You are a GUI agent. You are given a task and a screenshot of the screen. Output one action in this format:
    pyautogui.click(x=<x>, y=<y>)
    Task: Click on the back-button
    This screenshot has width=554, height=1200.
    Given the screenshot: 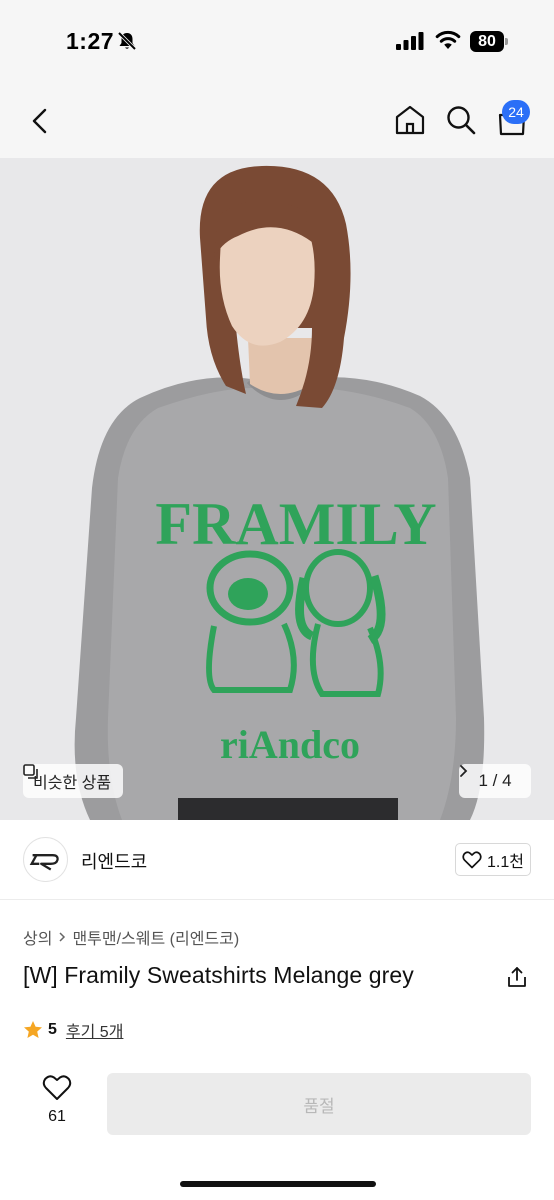 What is the action you would take?
    pyautogui.click(x=41, y=121)
    